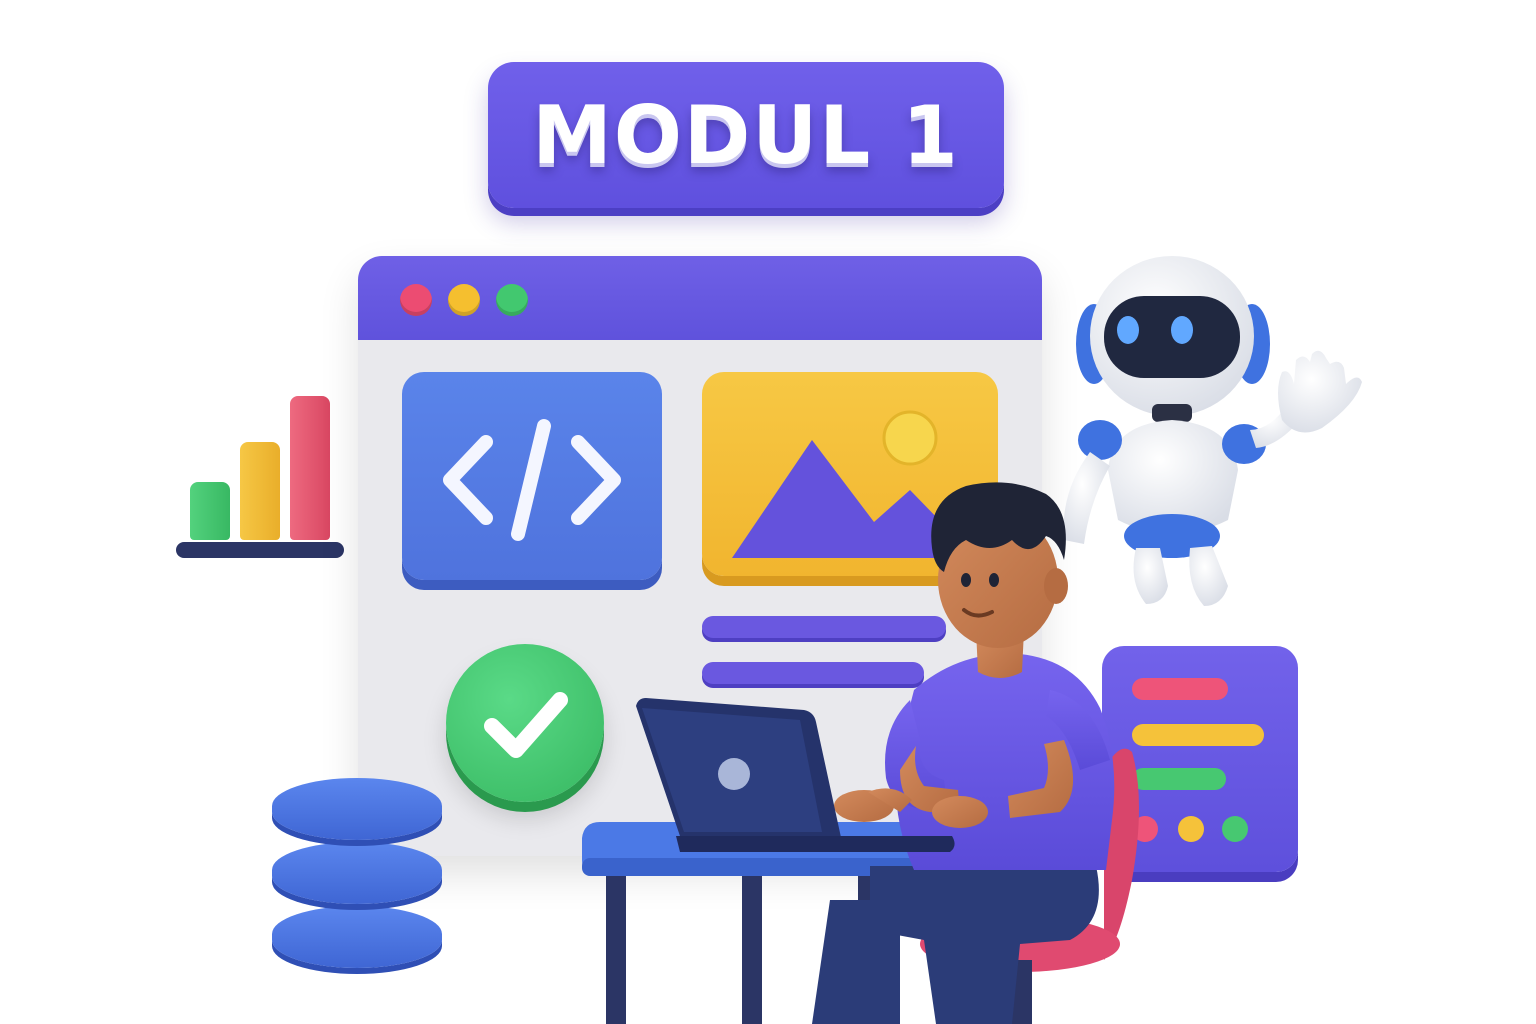 This screenshot has width=1536, height=1024. I want to click on waving-robot, so click(1212, 431).